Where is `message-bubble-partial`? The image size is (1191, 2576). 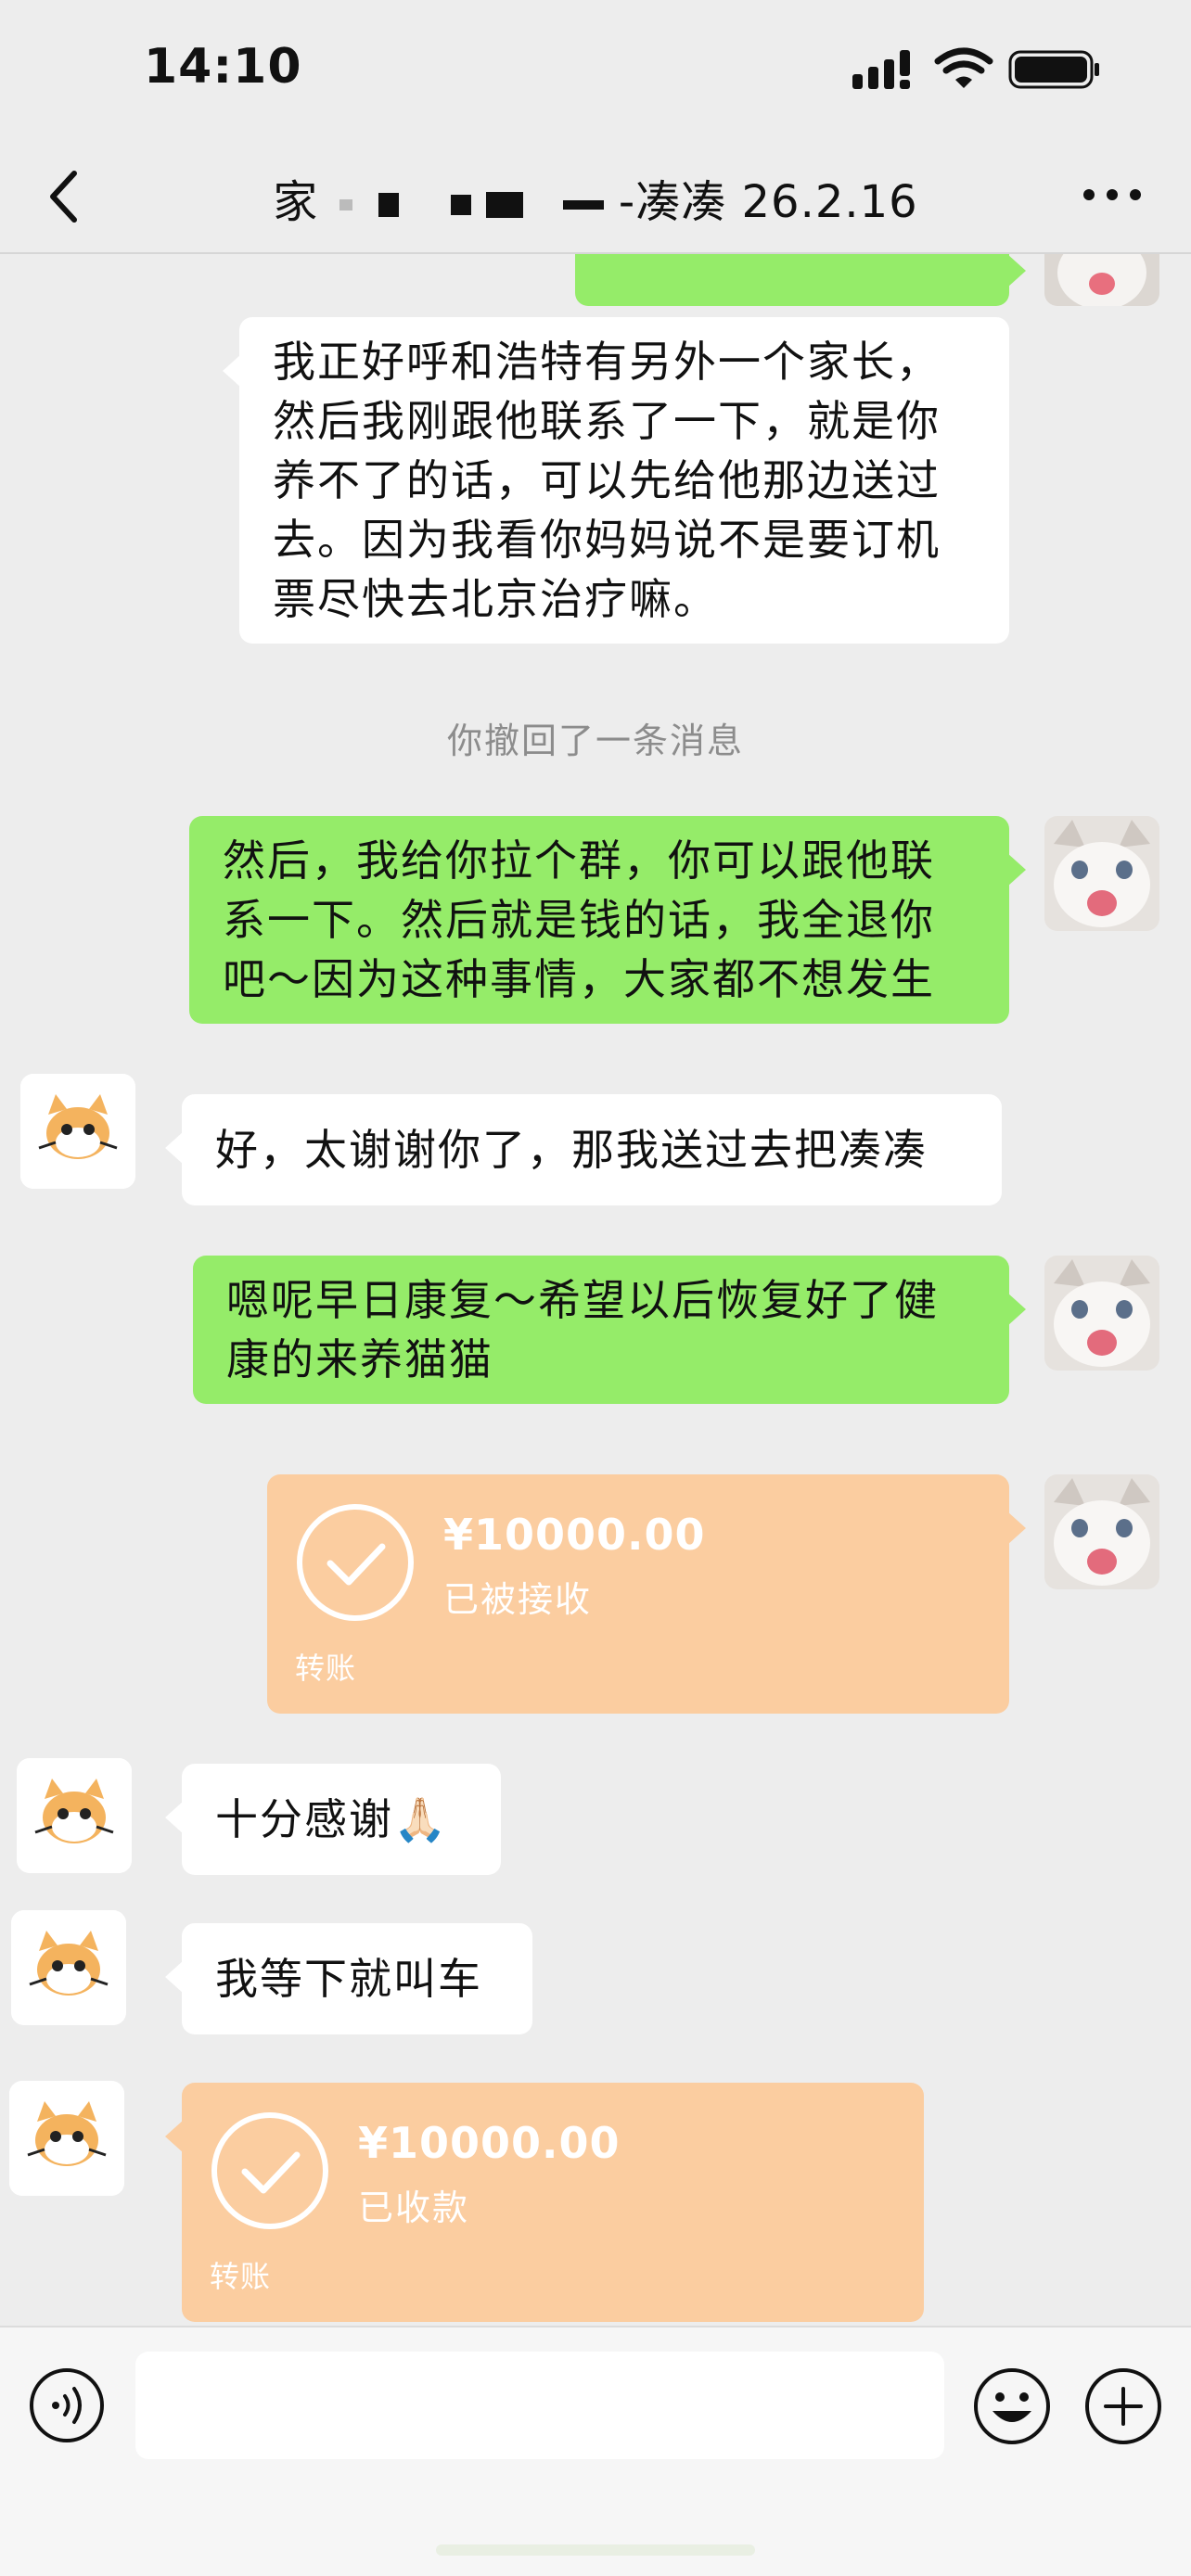 message-bubble-partial is located at coordinates (801, 280).